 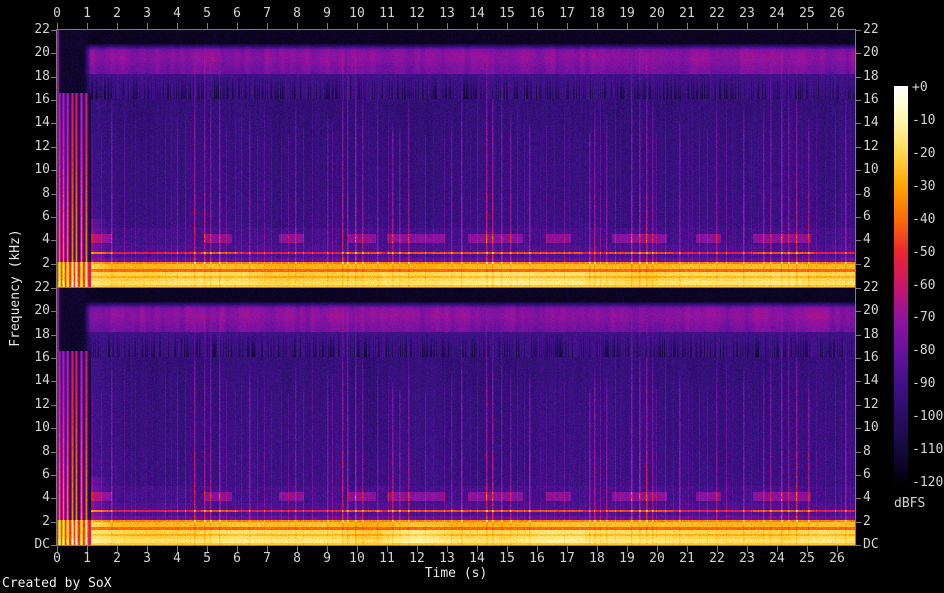 I want to click on y-tick-label-left: 10, so click(x=42, y=169).